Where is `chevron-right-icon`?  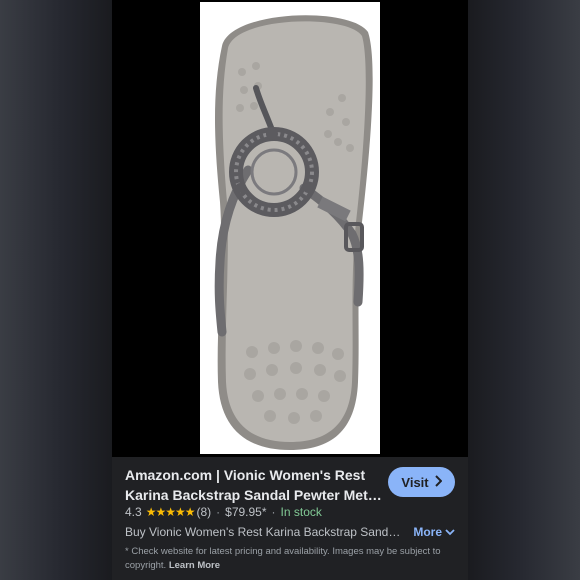 chevron-right-icon is located at coordinates (438, 482).